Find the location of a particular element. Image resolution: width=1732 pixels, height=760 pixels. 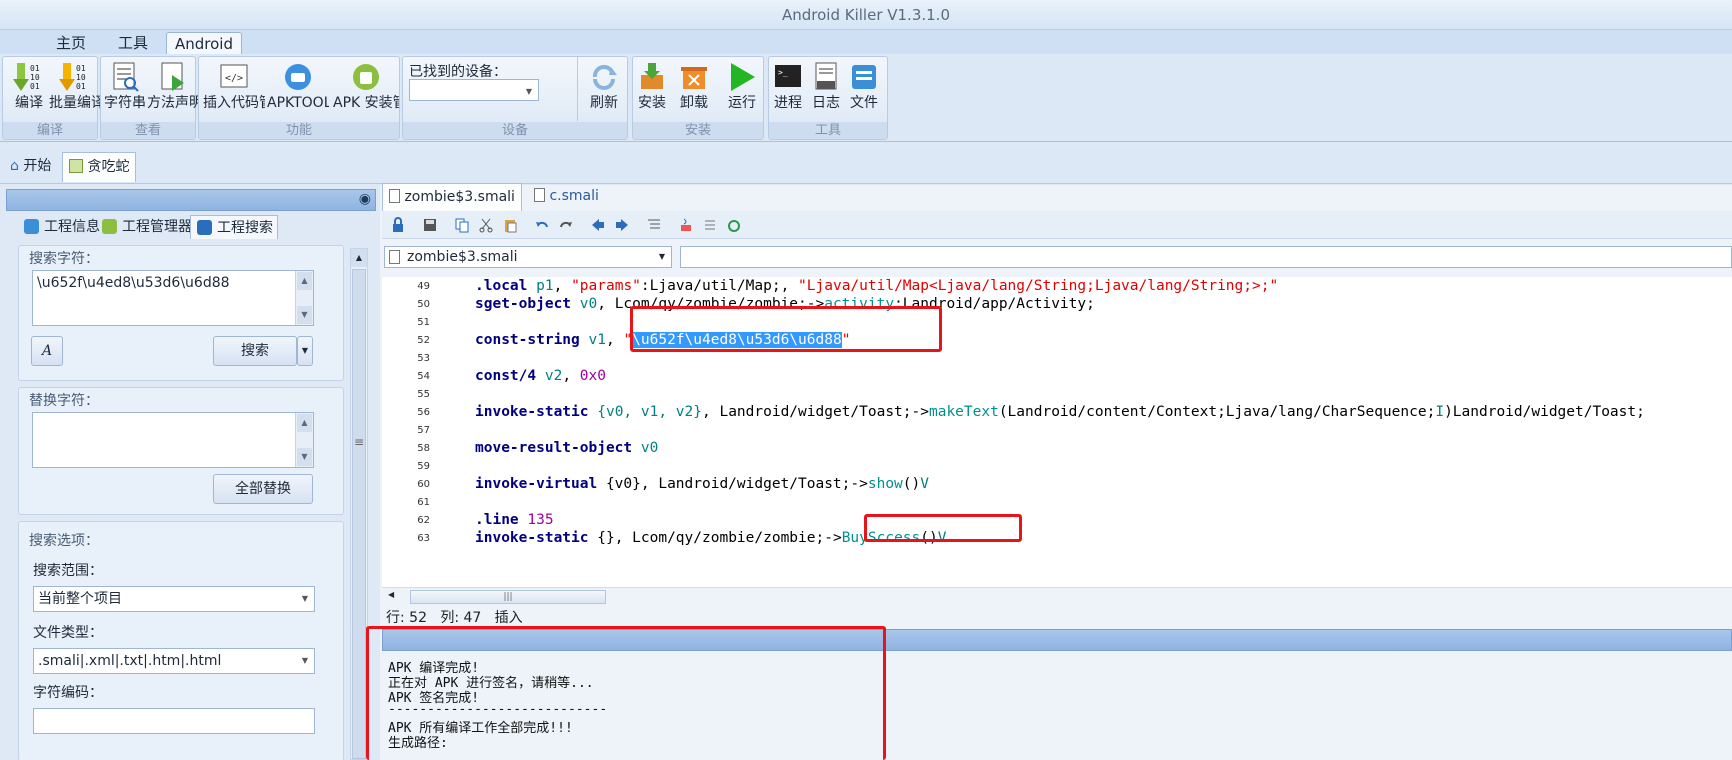

refresh-label: 刷新 is located at coordinates (604, 103).